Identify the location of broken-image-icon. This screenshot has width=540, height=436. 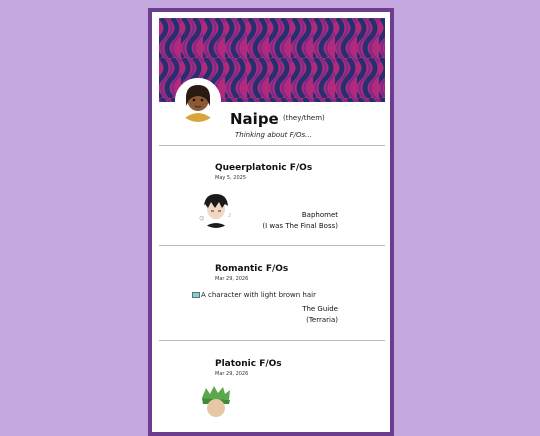
(196, 295).